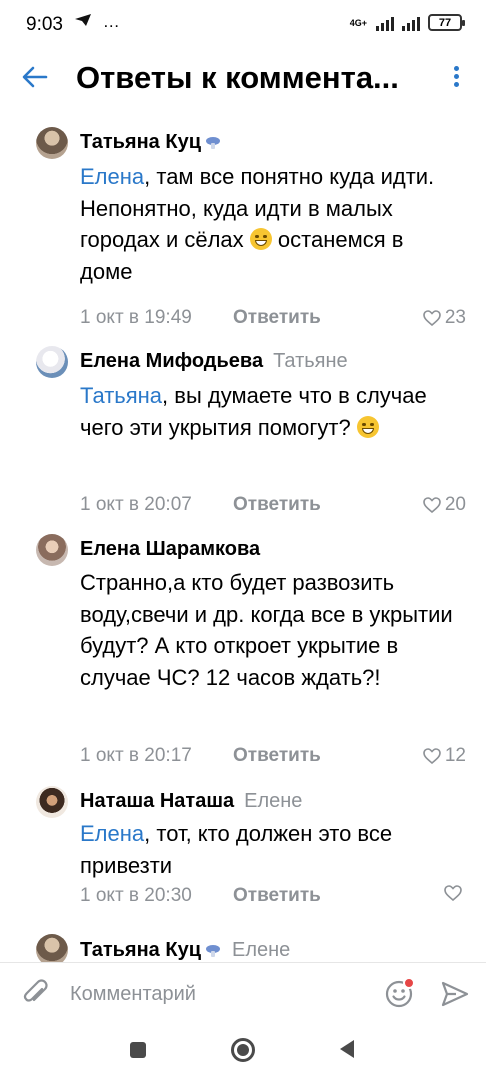 Image resolution: width=486 pixels, height=1080 pixels. What do you see at coordinates (260, 239) in the screenshot?
I see `rolling-laughing-emoji-icon` at bounding box center [260, 239].